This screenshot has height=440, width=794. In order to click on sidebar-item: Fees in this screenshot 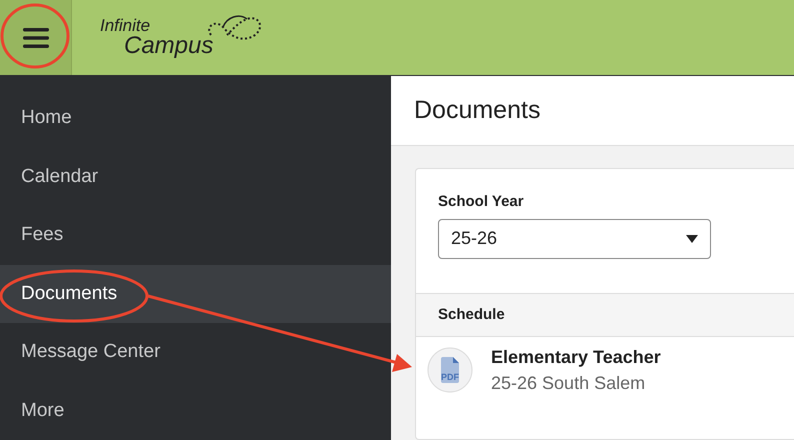, I will do `click(195, 235)`.